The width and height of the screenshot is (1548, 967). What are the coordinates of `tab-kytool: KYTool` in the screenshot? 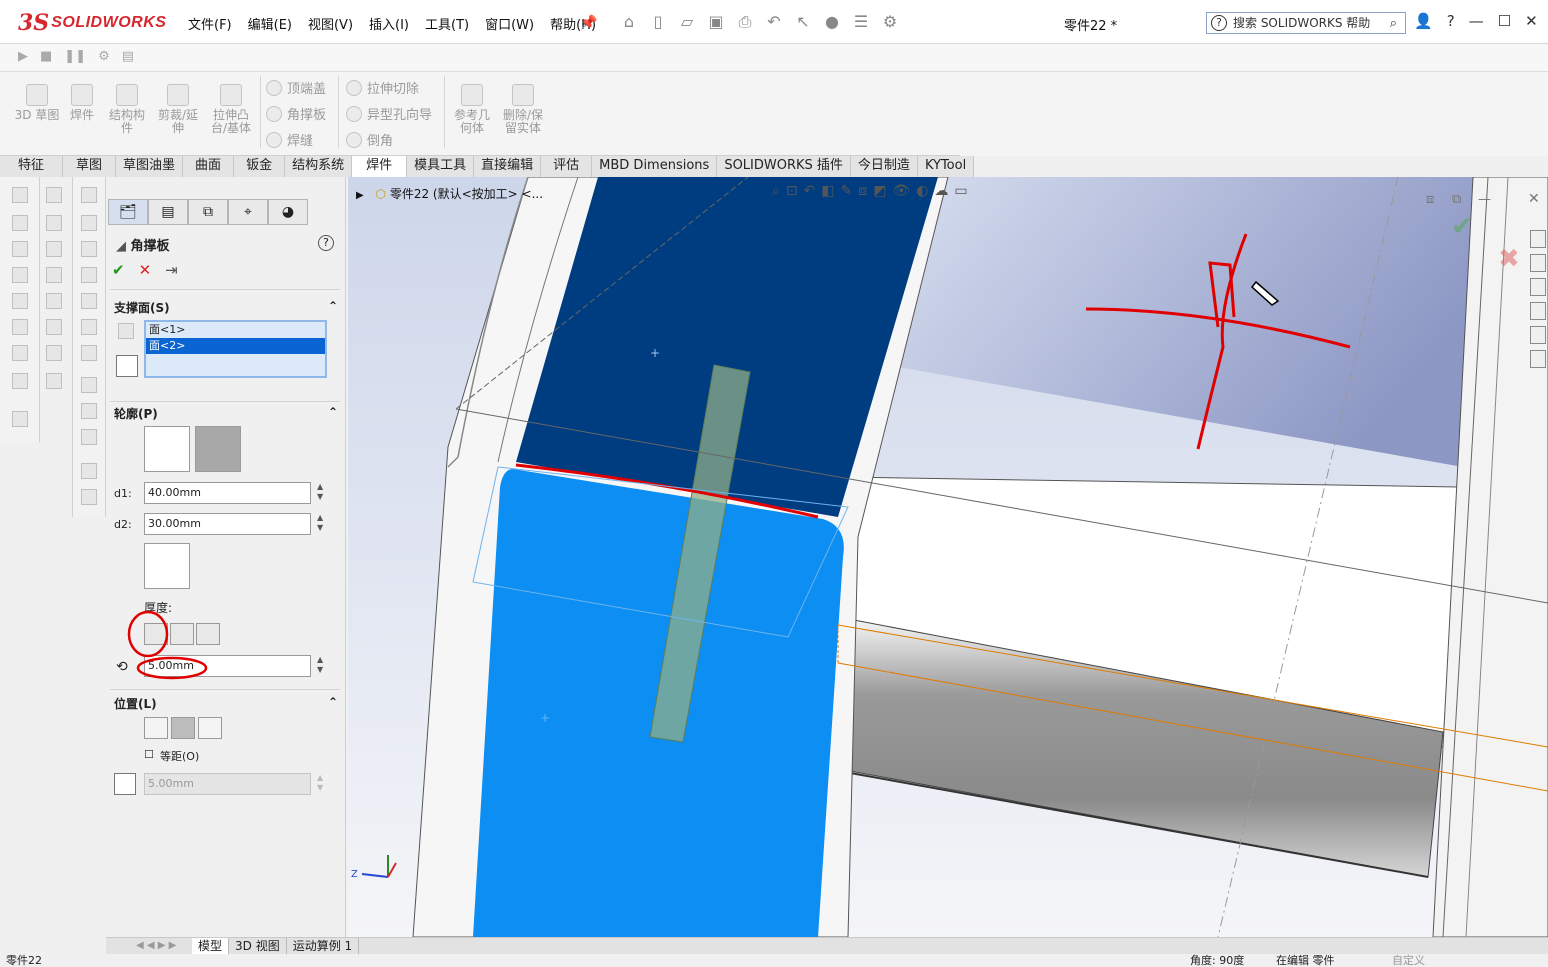 It's located at (946, 166).